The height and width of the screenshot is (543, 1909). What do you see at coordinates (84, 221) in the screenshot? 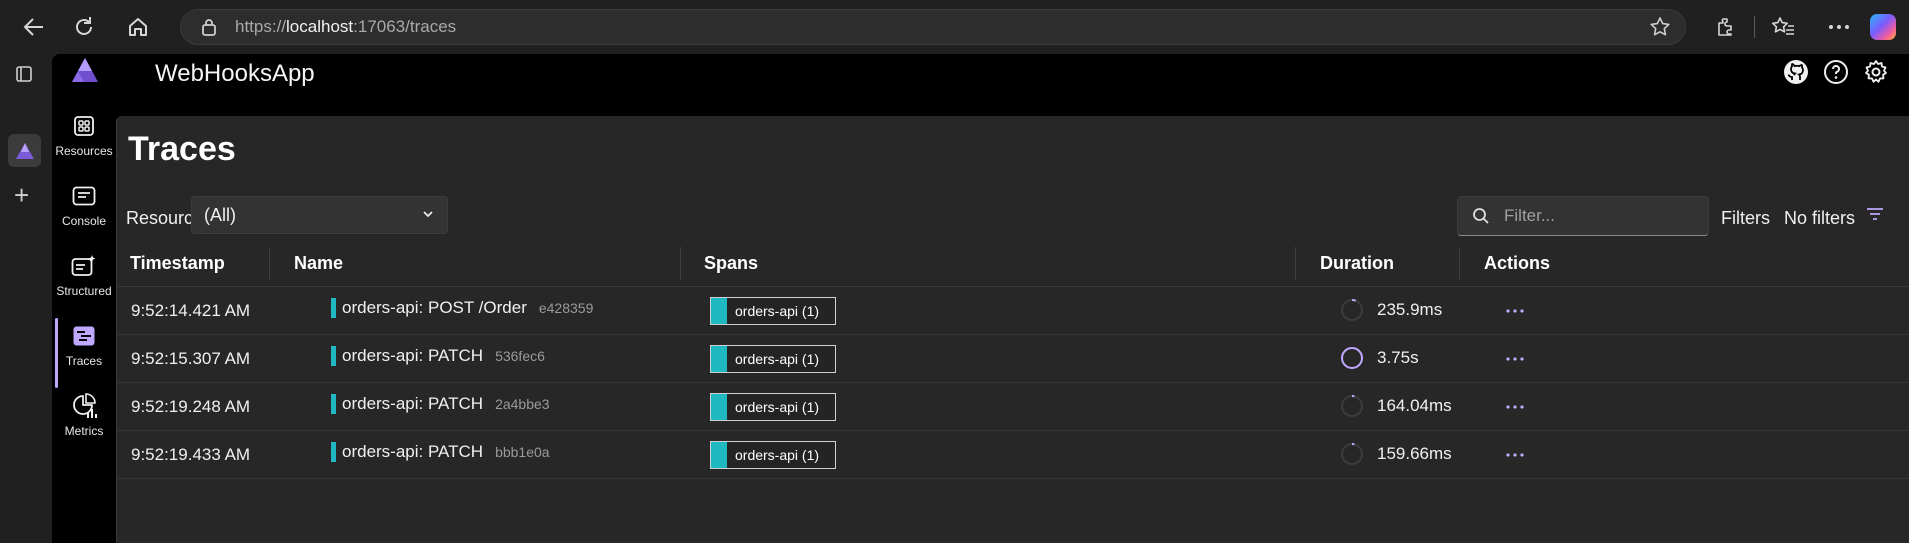
I see `sidebar-item-label: Console` at bounding box center [84, 221].